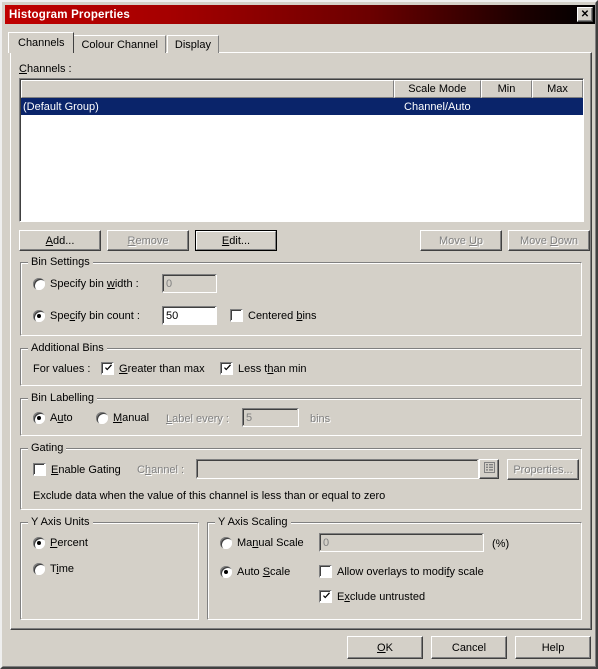 Image resolution: width=598 pixels, height=669 pixels. I want to click on radio-y-units-time: Time, so click(53, 569).